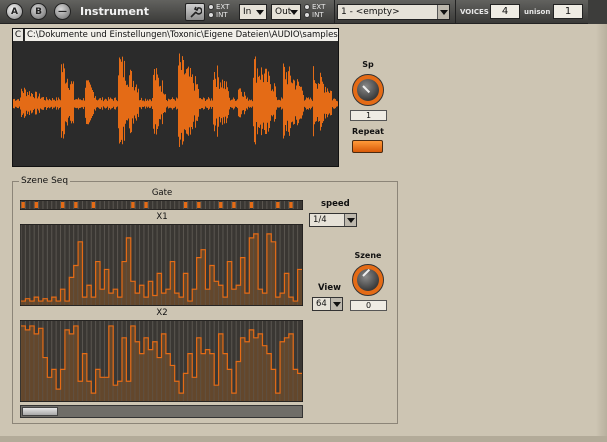 This screenshot has height=442, width=607. Describe the element at coordinates (505, 11) in the screenshot. I see `voices-field: 4` at that location.